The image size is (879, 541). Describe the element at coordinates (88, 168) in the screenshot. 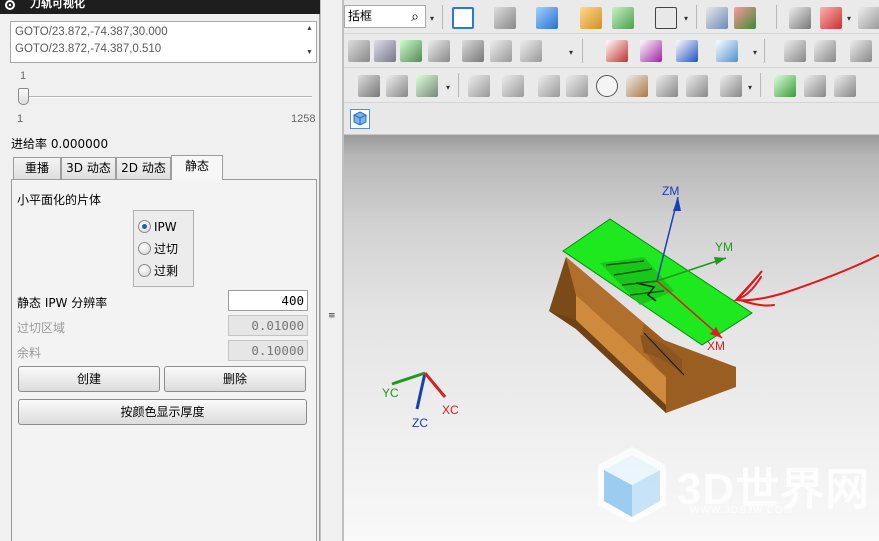

I see `tab-3d-dynamic: 3D 动态` at that location.